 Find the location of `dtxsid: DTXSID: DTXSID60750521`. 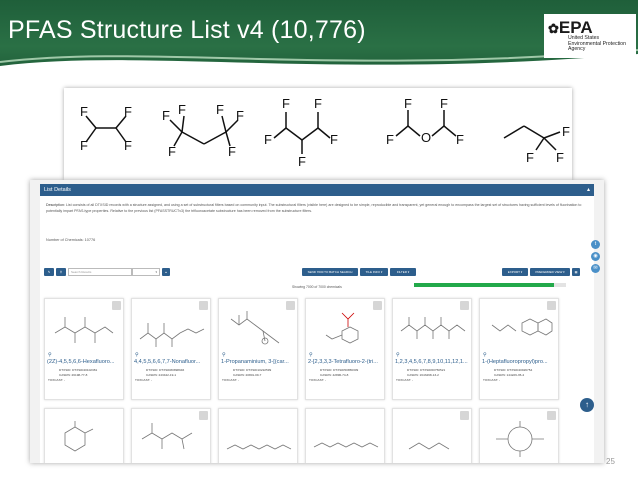

dtxsid: DTXSID: DTXSID60750521 is located at coordinates (426, 370).